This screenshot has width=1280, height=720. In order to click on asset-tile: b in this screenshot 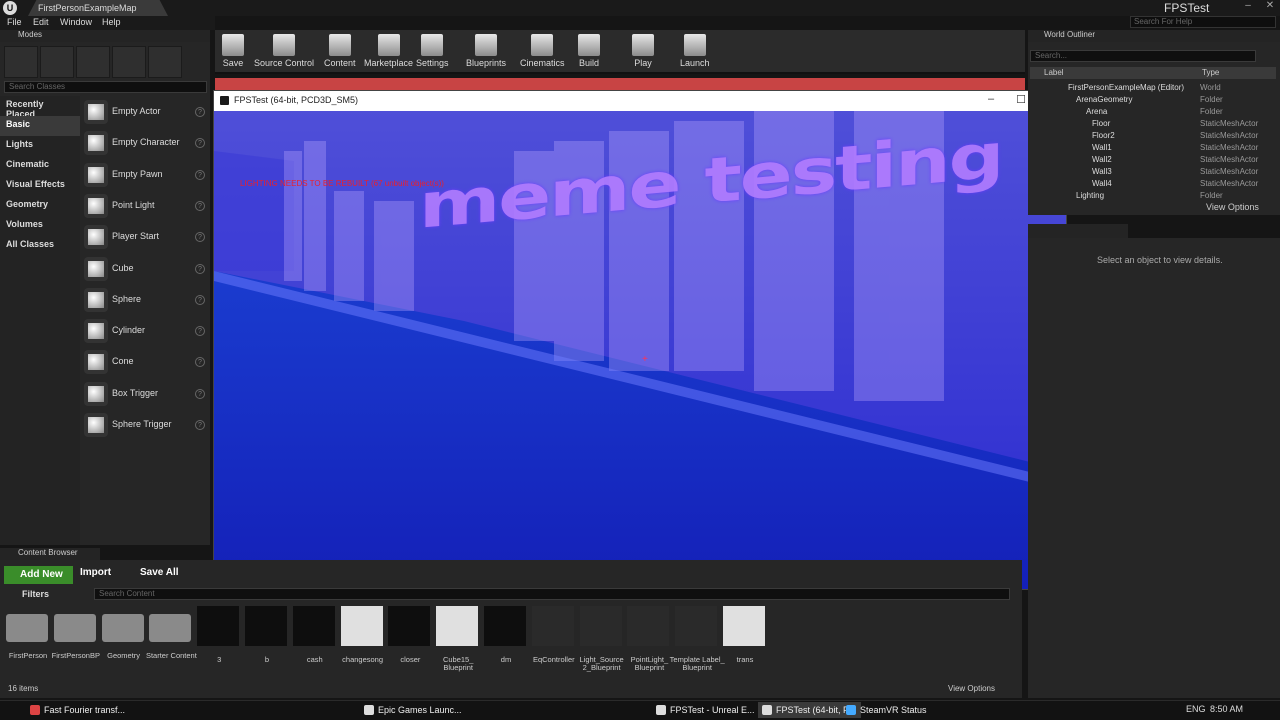, I will do `click(267, 635)`.